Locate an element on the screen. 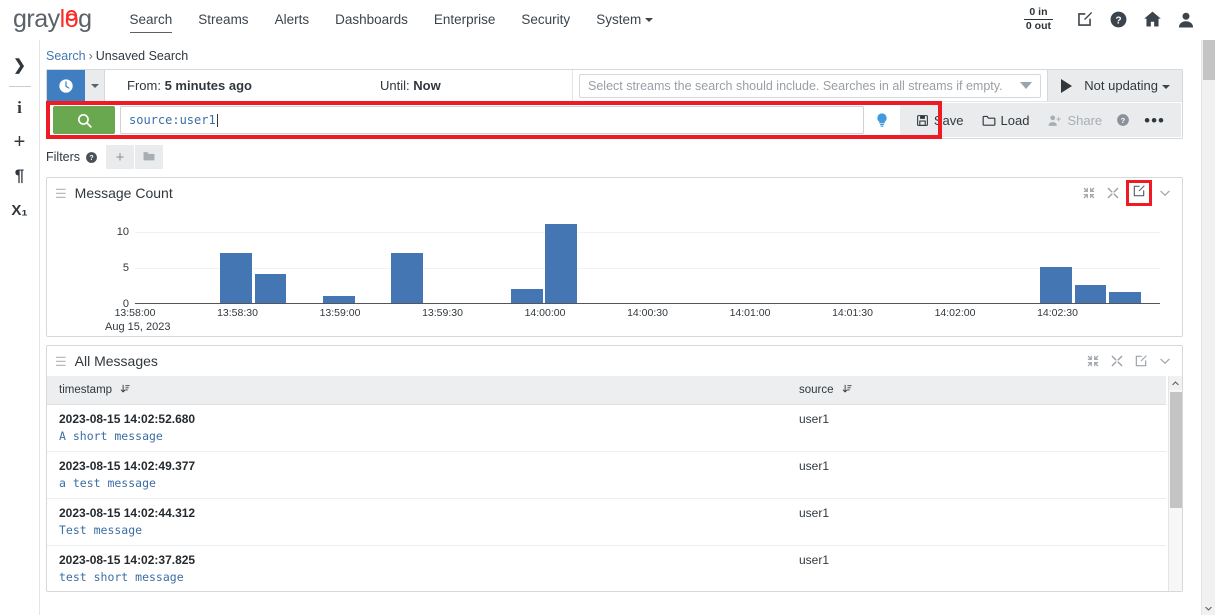  scroll-up-icon is located at coordinates (1175, 383).